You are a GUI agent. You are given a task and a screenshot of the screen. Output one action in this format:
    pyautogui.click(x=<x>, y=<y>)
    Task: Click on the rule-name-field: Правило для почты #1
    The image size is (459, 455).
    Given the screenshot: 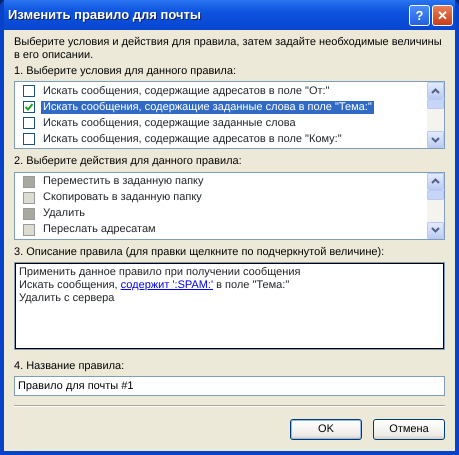 What is the action you would take?
    pyautogui.click(x=229, y=386)
    